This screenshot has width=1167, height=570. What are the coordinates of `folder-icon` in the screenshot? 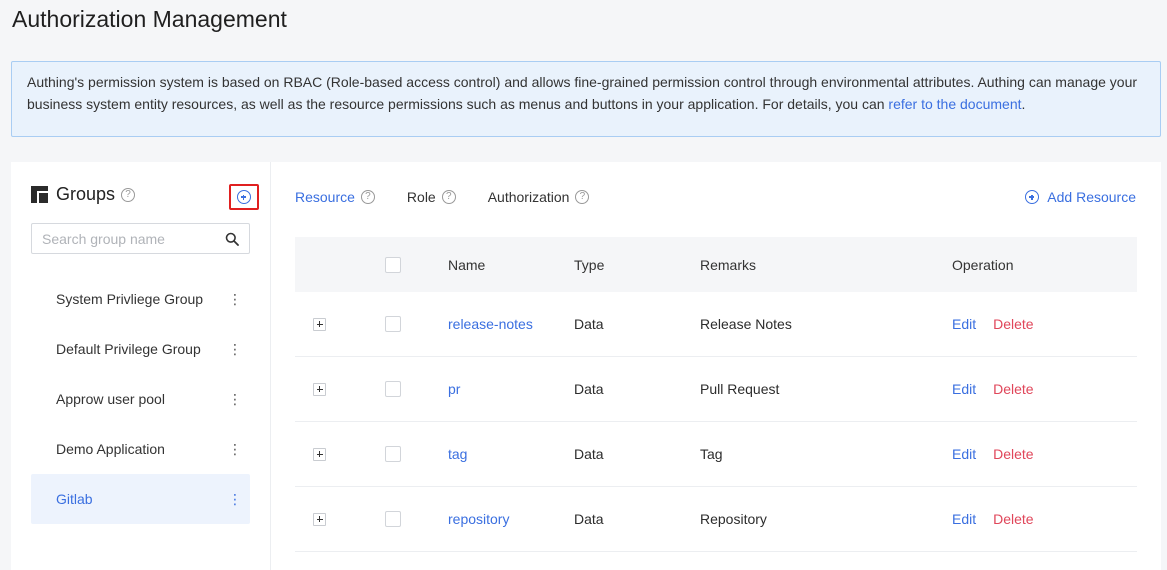 It's located at (39, 194).